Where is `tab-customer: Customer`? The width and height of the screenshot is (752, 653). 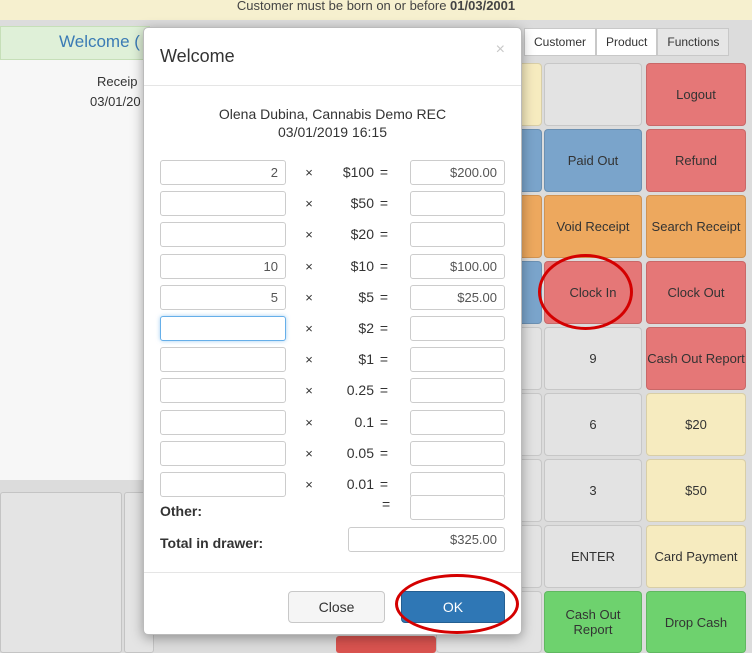 tab-customer: Customer is located at coordinates (560, 42).